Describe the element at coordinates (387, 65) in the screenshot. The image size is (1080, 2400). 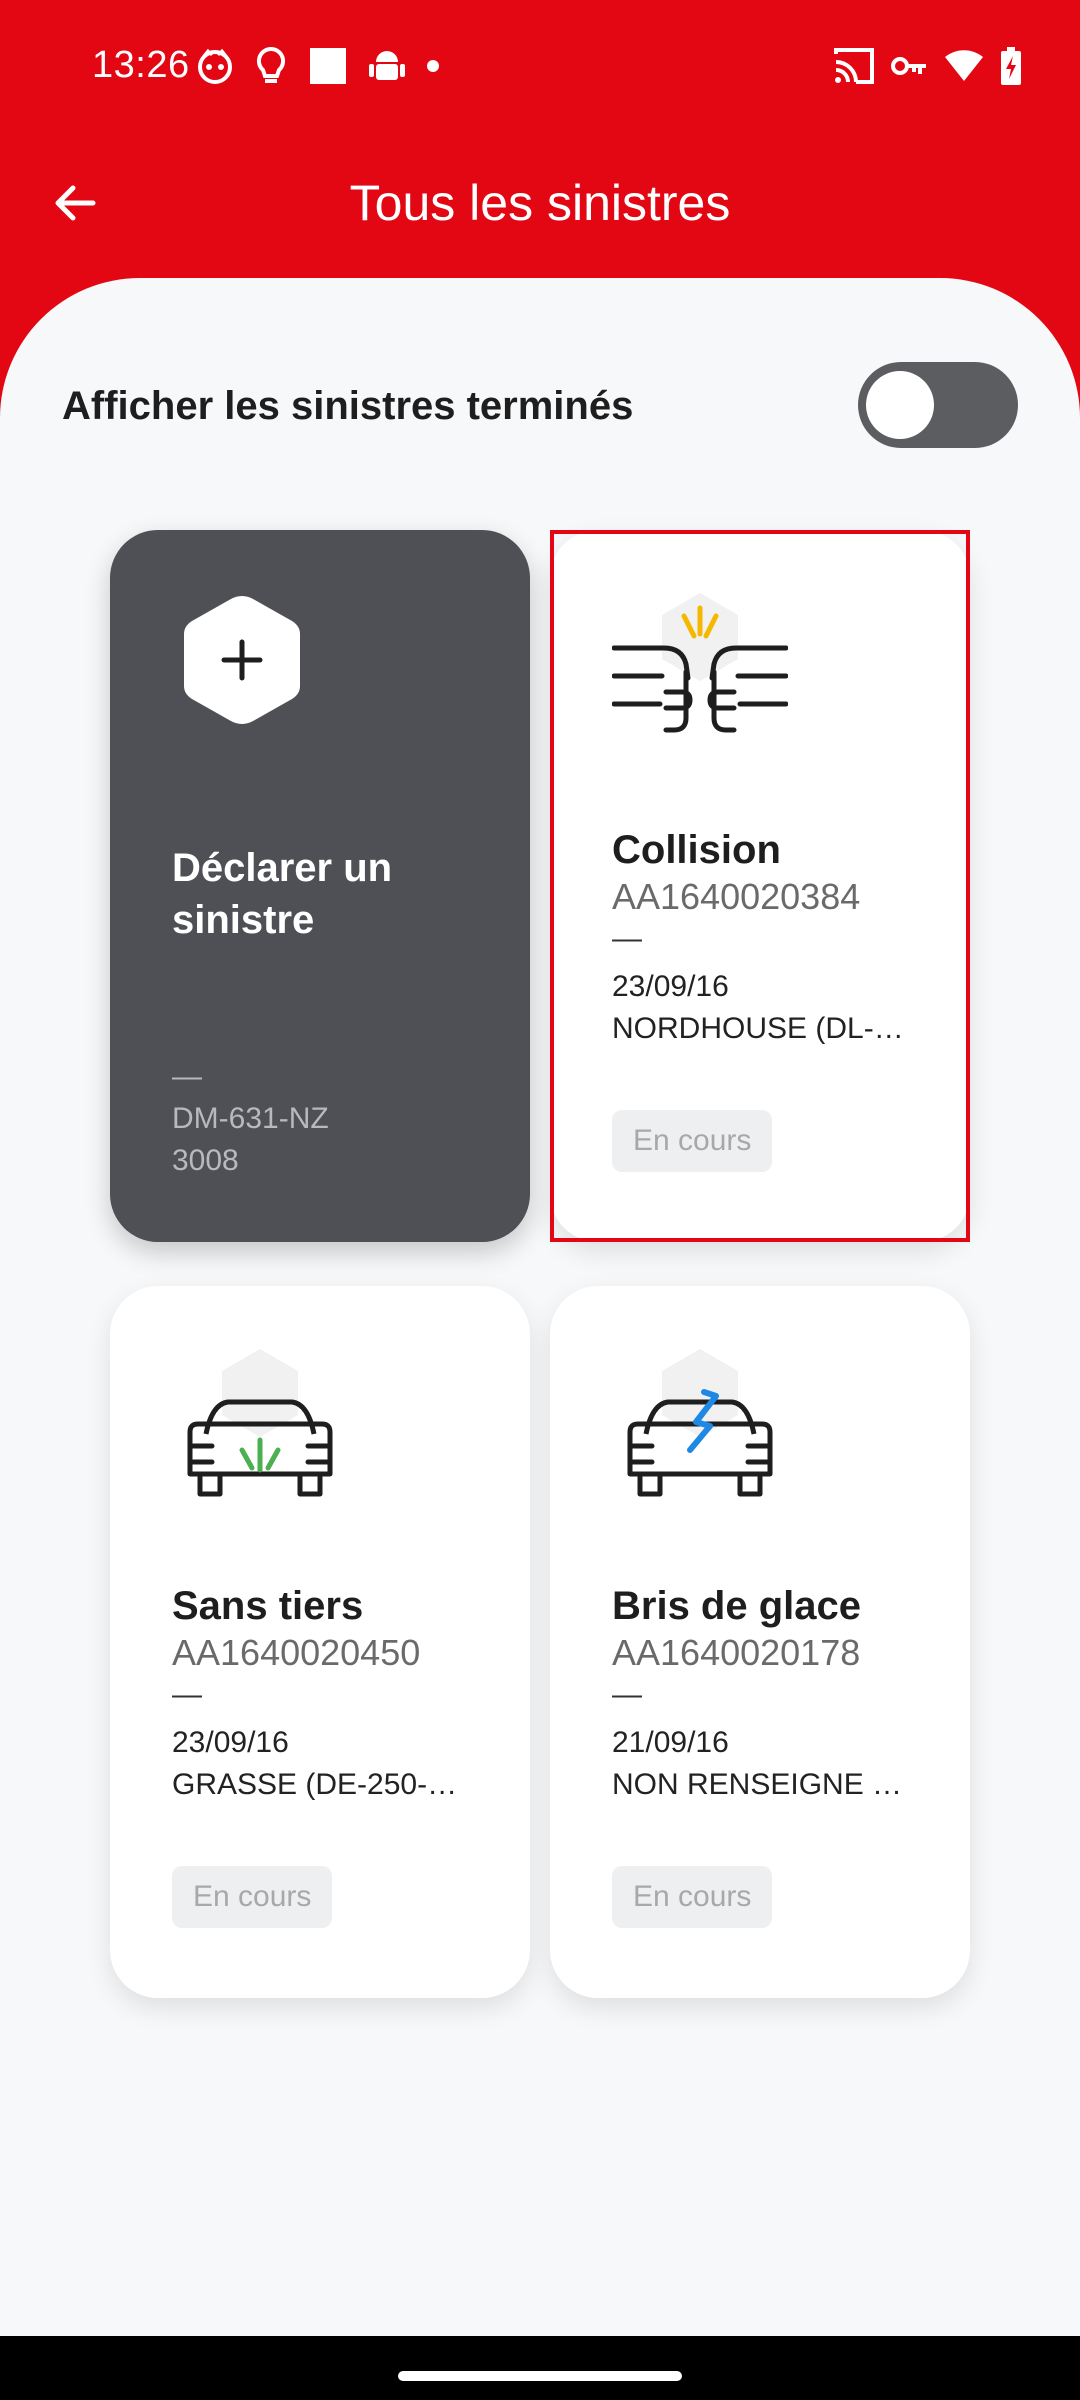
I see `android-icon` at that location.